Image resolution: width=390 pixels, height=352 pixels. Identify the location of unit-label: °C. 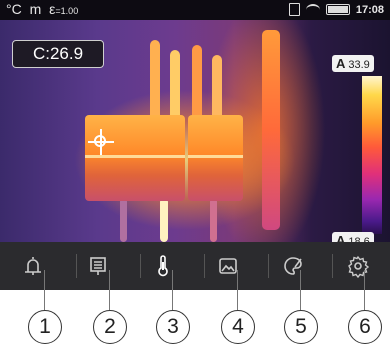
(14, 9).